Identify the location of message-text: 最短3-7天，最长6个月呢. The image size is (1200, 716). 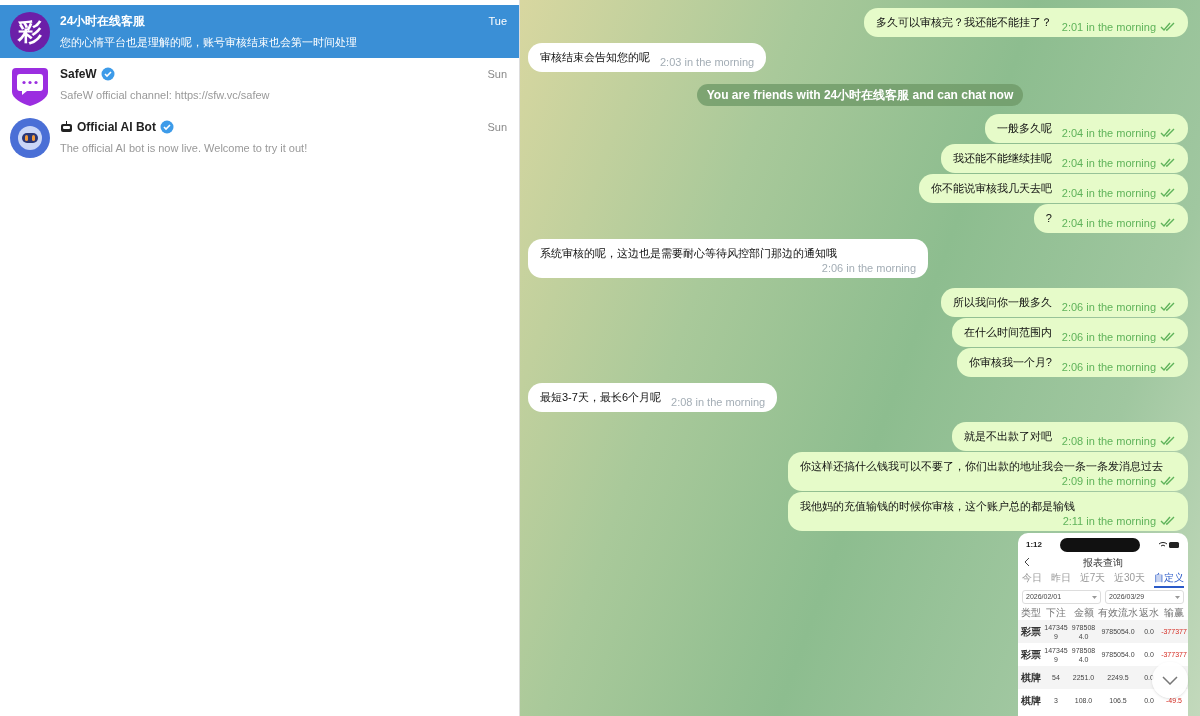
(601, 397).